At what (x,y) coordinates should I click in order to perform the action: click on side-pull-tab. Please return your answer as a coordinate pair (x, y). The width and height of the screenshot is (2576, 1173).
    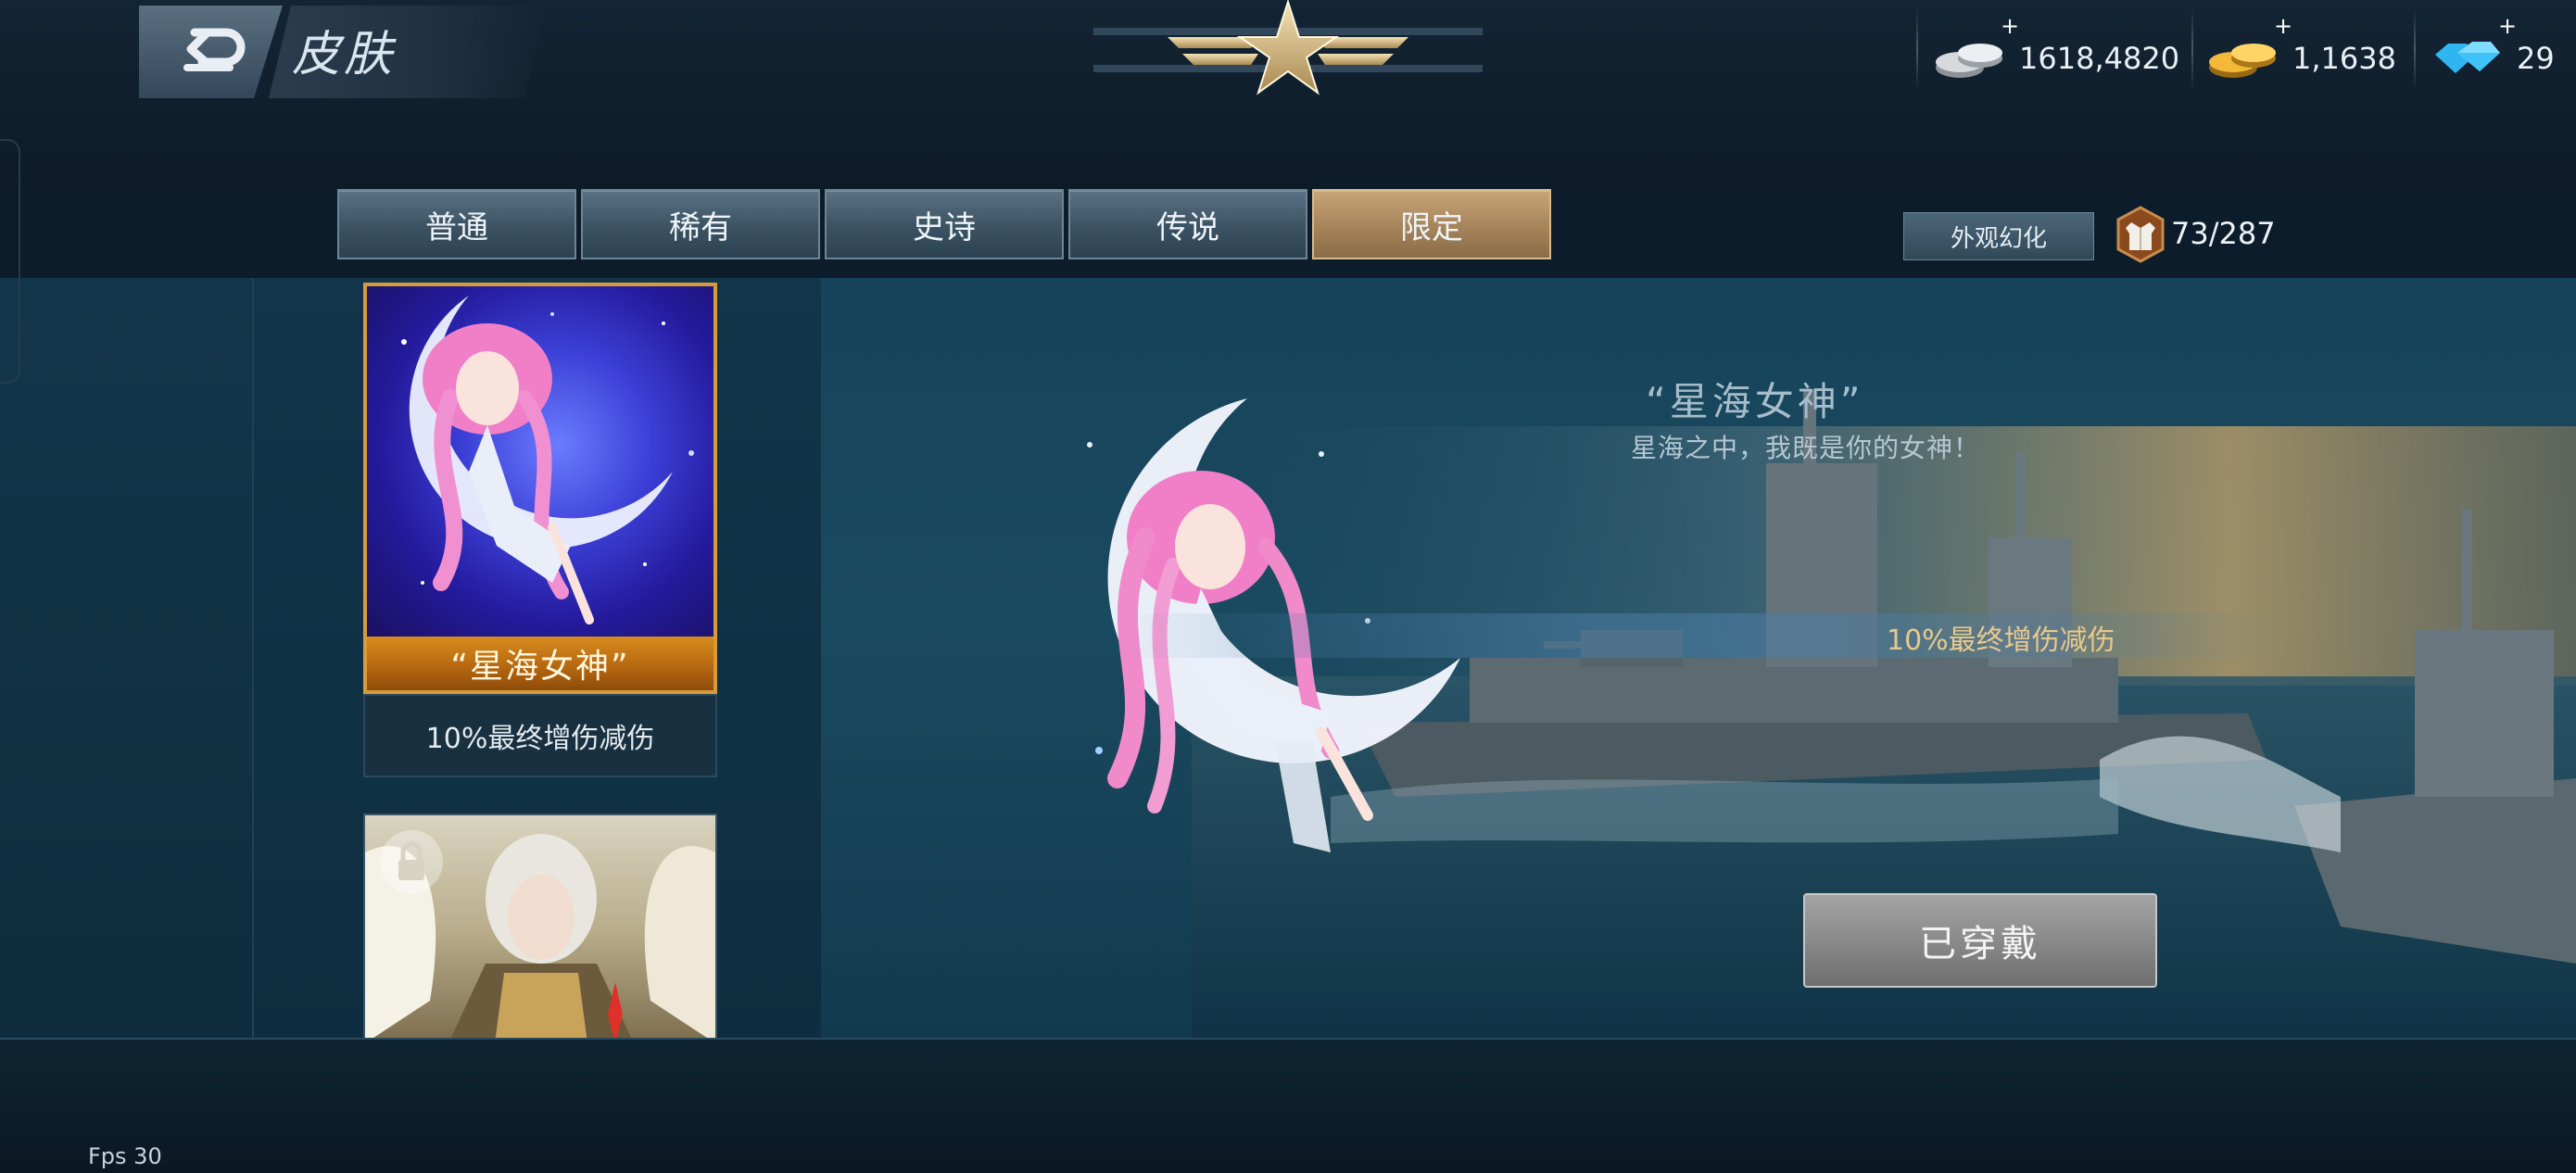
    Looking at the image, I should click on (10, 261).